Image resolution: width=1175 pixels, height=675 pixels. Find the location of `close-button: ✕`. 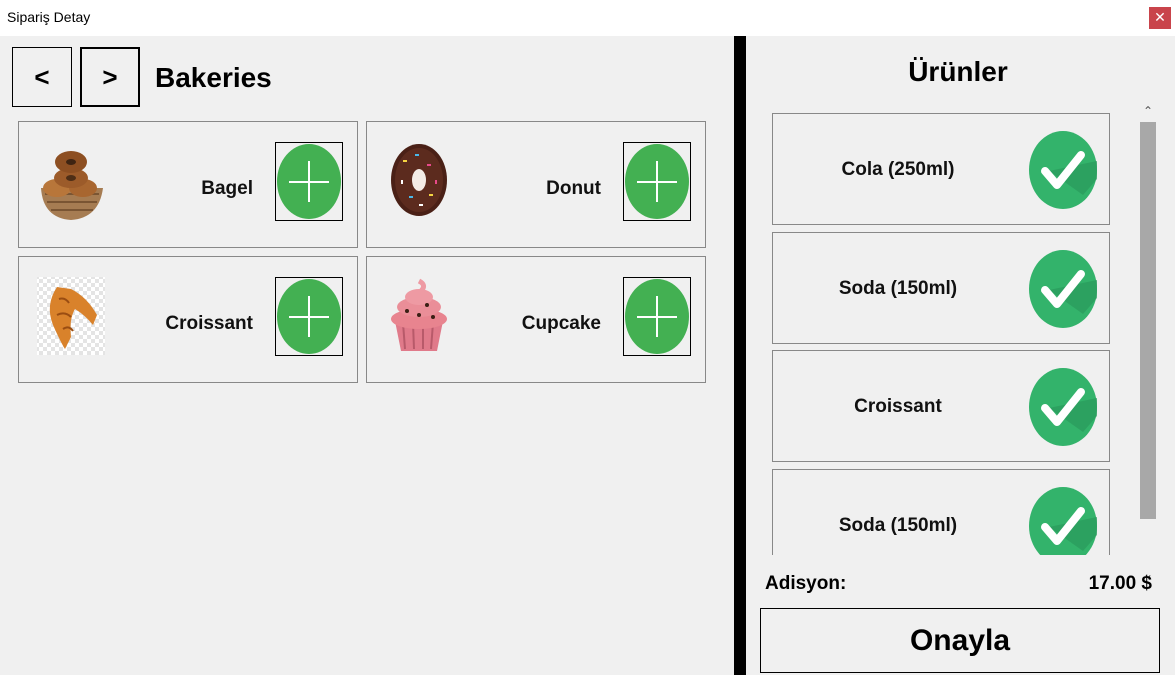

close-button: ✕ is located at coordinates (1160, 18).